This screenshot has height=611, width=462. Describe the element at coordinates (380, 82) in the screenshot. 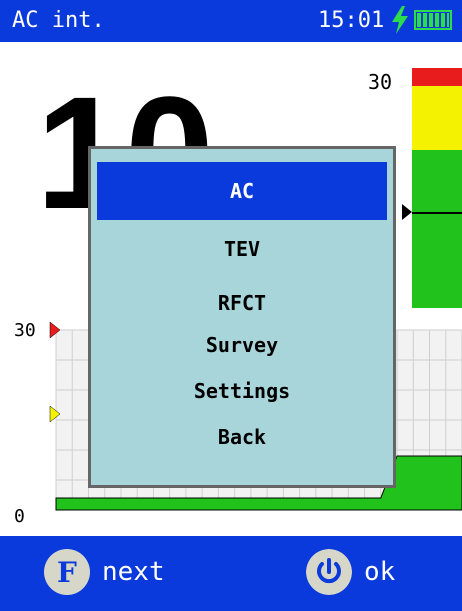

I see `gauge-max-label: 30` at that location.